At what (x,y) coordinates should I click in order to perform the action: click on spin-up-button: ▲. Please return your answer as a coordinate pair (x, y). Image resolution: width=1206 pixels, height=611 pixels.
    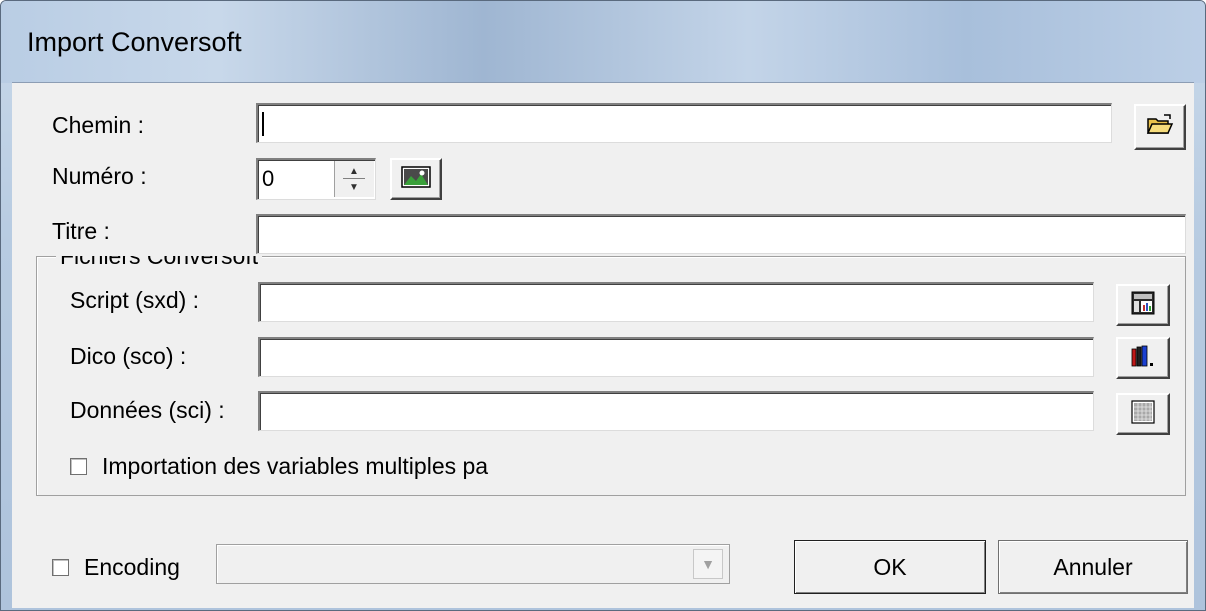
    Looking at the image, I should click on (354, 171).